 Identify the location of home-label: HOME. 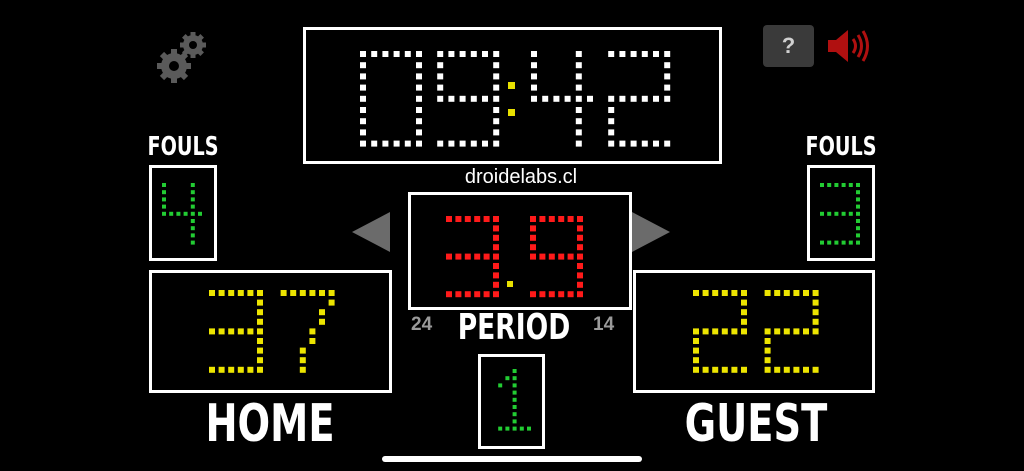
(270, 424).